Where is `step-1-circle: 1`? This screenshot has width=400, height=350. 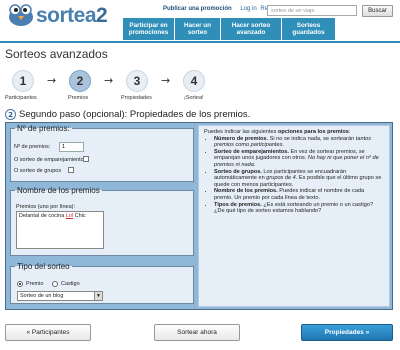
step-1-circle: 1 is located at coordinates (23, 81).